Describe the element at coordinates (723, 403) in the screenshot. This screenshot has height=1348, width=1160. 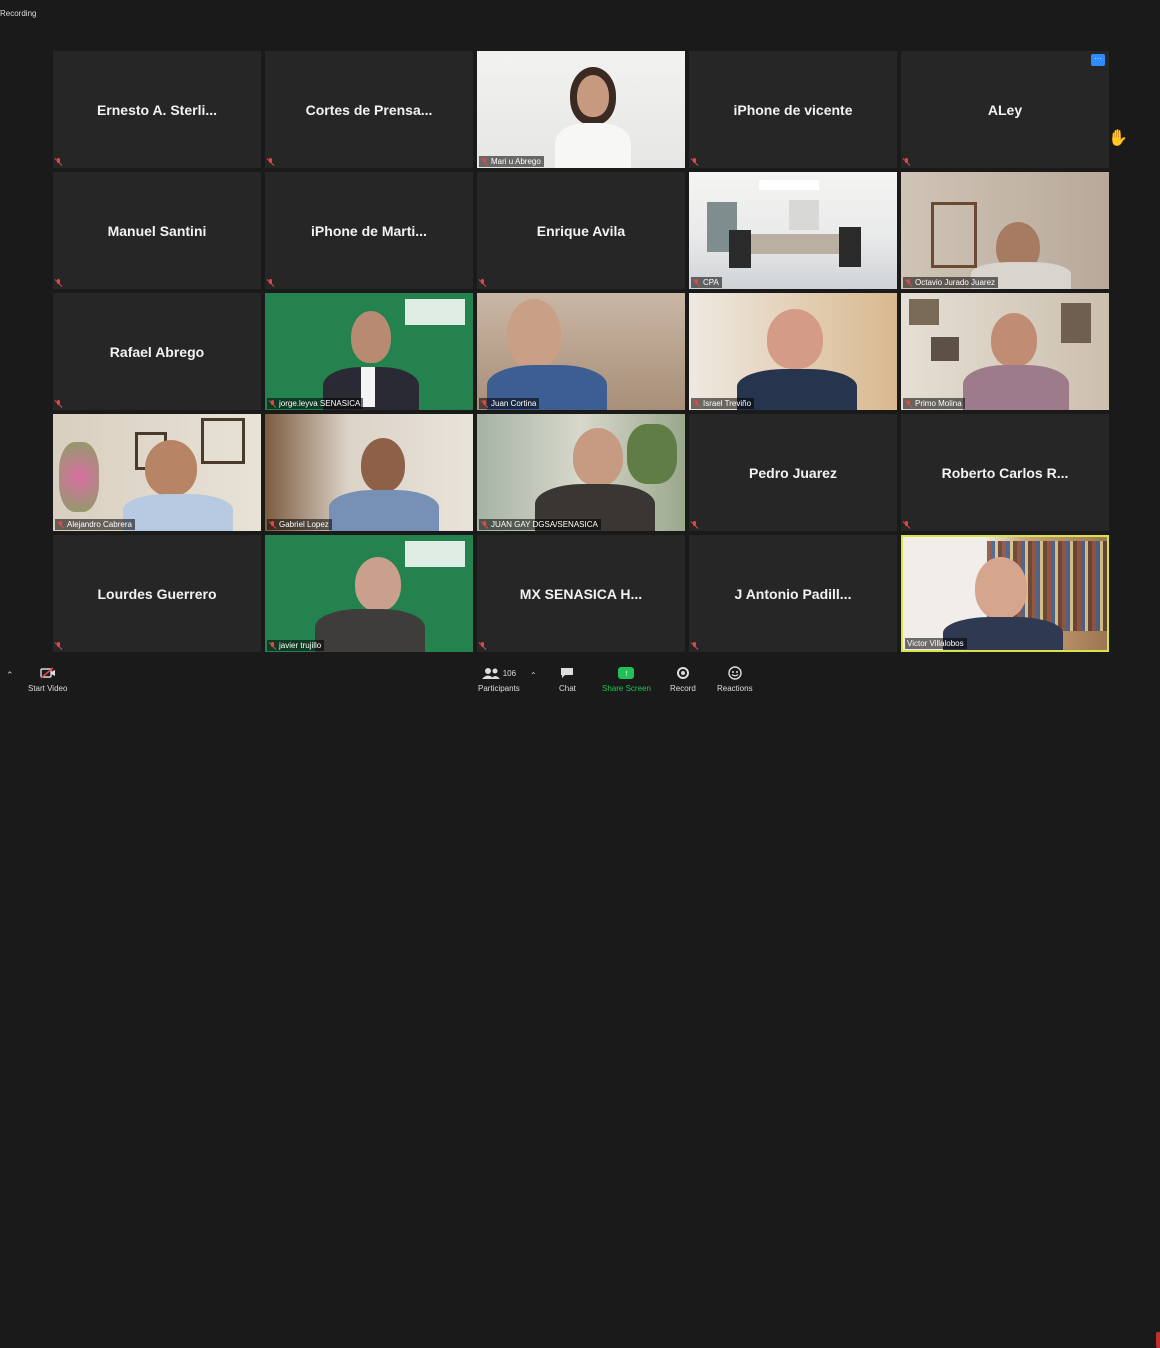
I see `participant-name-label: Israel Treviño` at that location.